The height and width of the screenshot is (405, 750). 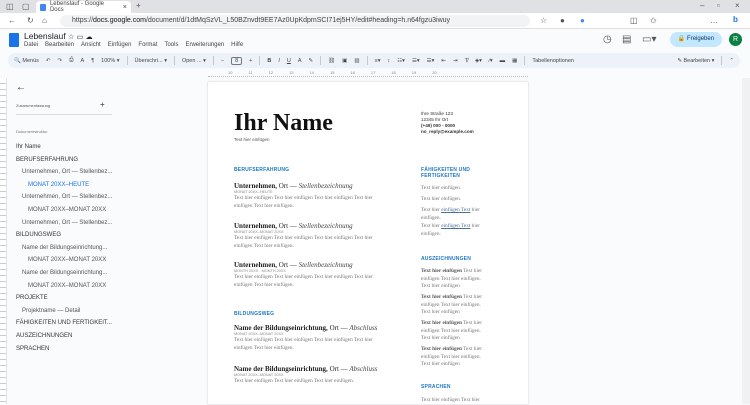 What do you see at coordinates (289, 61) in the screenshot?
I see `underline-icon: U` at bounding box center [289, 61].